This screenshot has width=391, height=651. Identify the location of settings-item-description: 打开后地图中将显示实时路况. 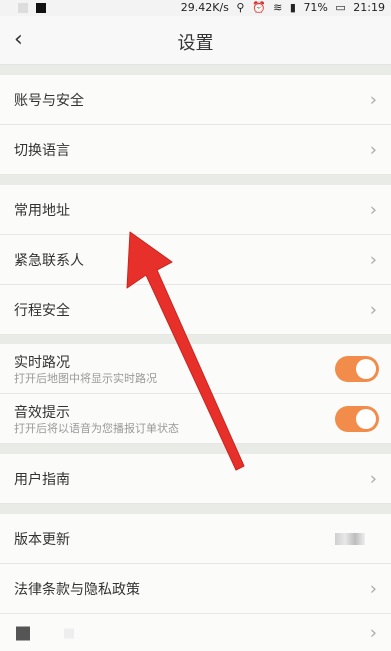
(85, 378).